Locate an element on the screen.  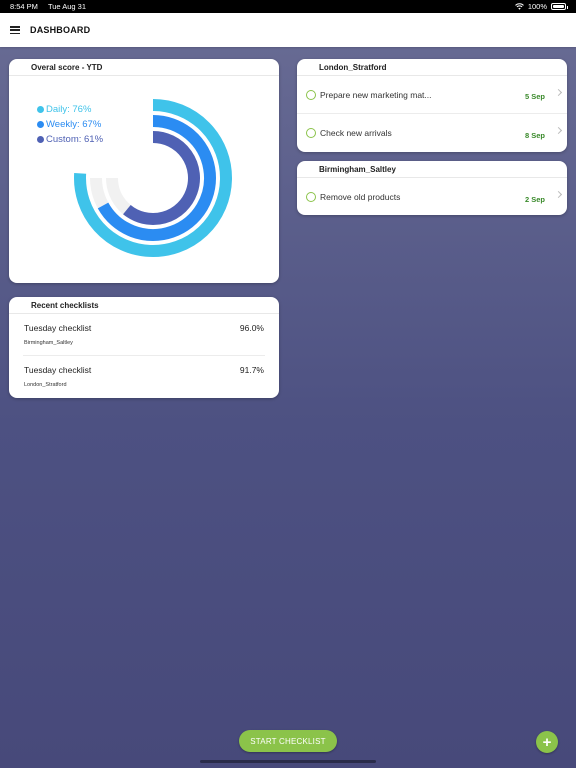
legend-dot-custom is located at coordinates (40, 139).